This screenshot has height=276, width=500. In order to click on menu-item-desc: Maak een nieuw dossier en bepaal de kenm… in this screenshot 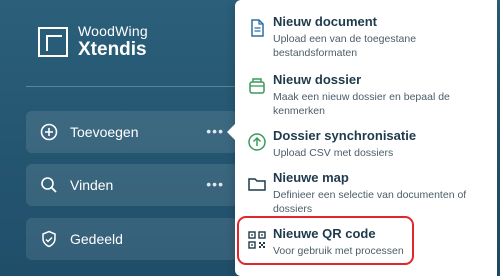, I will do `click(361, 104)`.